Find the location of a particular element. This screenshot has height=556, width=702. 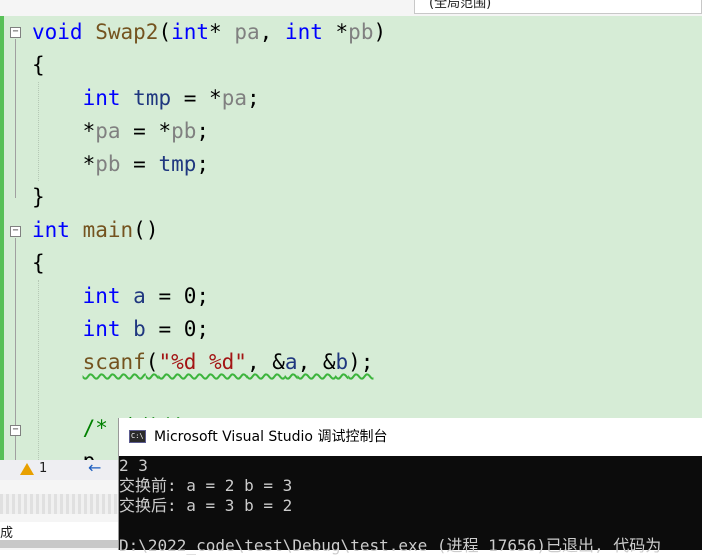

code-token: "%d %d" is located at coordinates (202, 362).